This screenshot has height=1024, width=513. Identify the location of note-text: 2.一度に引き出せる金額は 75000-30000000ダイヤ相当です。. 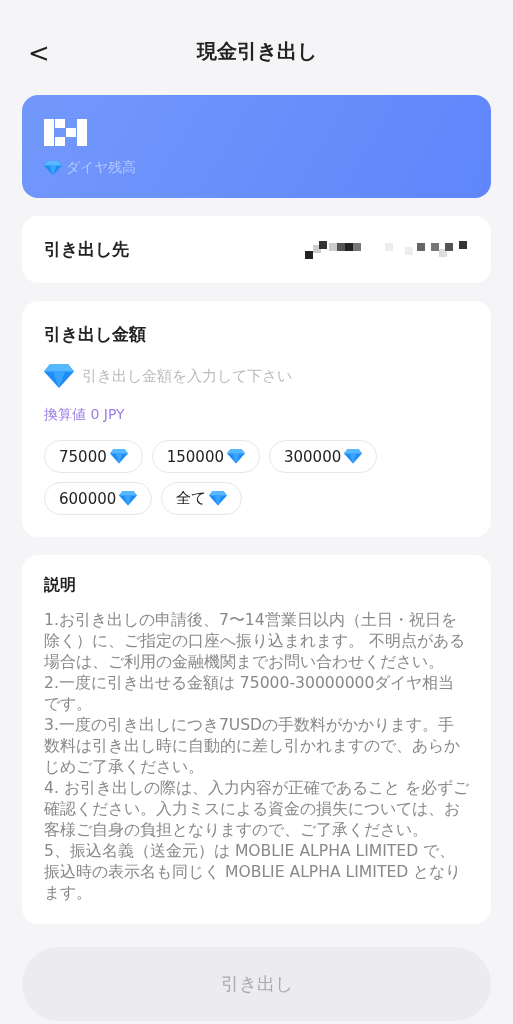
(250, 694).